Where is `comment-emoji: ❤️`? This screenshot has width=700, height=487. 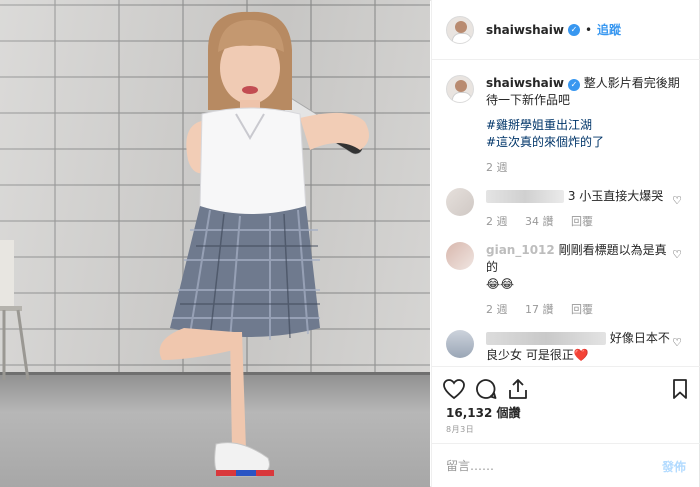
comment-emoji: ❤️ is located at coordinates (581, 355).